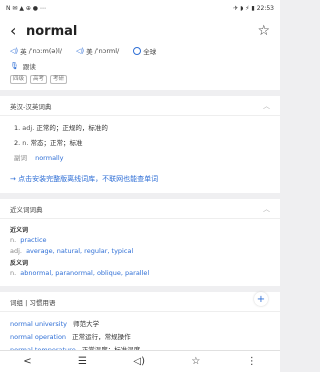  I want to click on dictionary-title: 英汉-汉英词典, so click(31, 106).